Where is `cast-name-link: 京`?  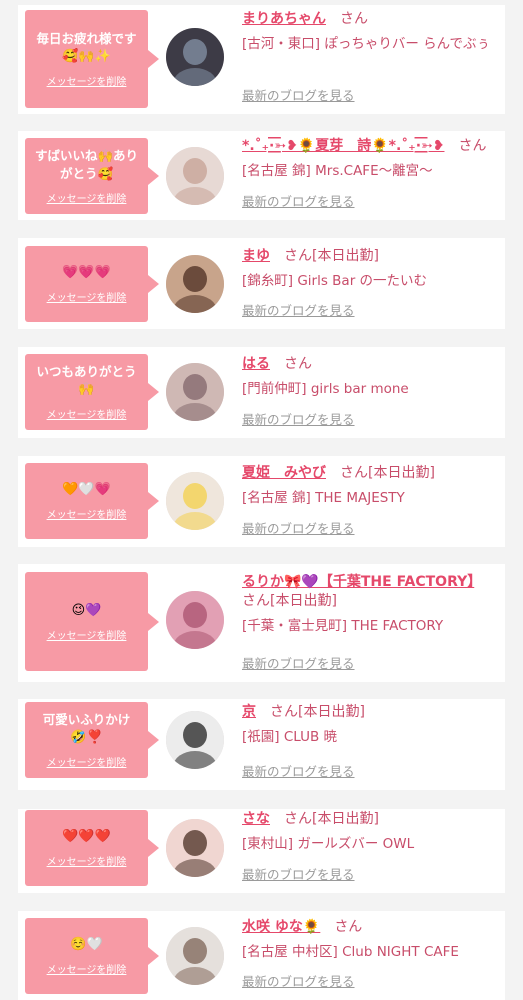
cast-name-link: 京 is located at coordinates (249, 712).